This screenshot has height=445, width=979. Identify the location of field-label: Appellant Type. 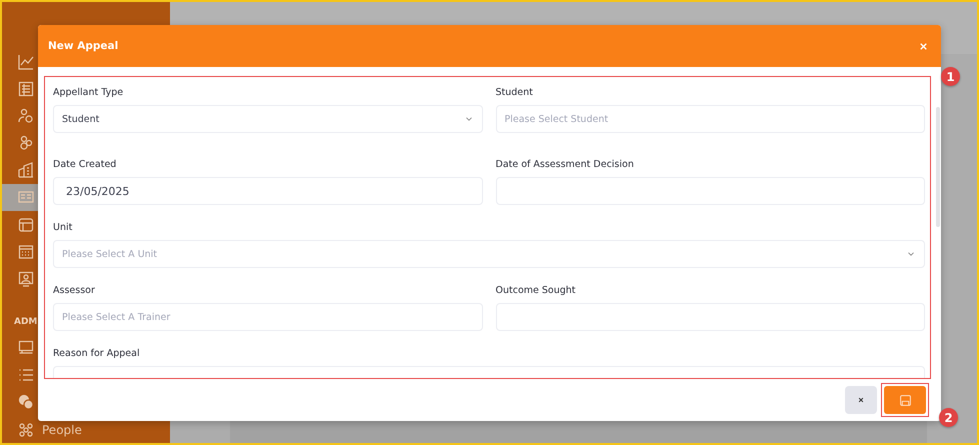
(88, 93).